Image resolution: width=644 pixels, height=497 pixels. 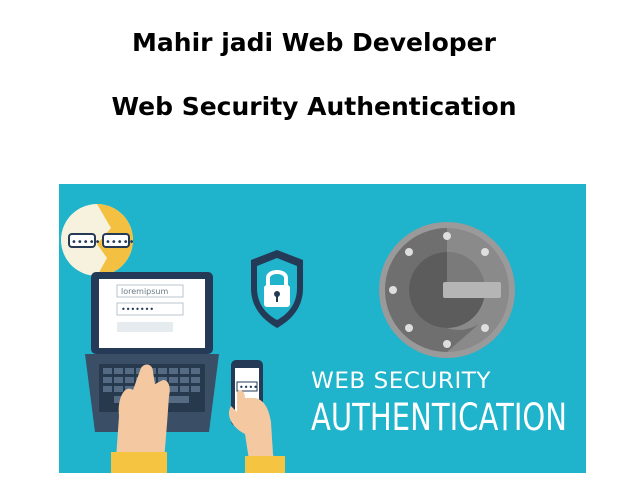 What do you see at coordinates (86, 242) in the screenshot?
I see `bubble-mask-left: •••••` at bounding box center [86, 242].